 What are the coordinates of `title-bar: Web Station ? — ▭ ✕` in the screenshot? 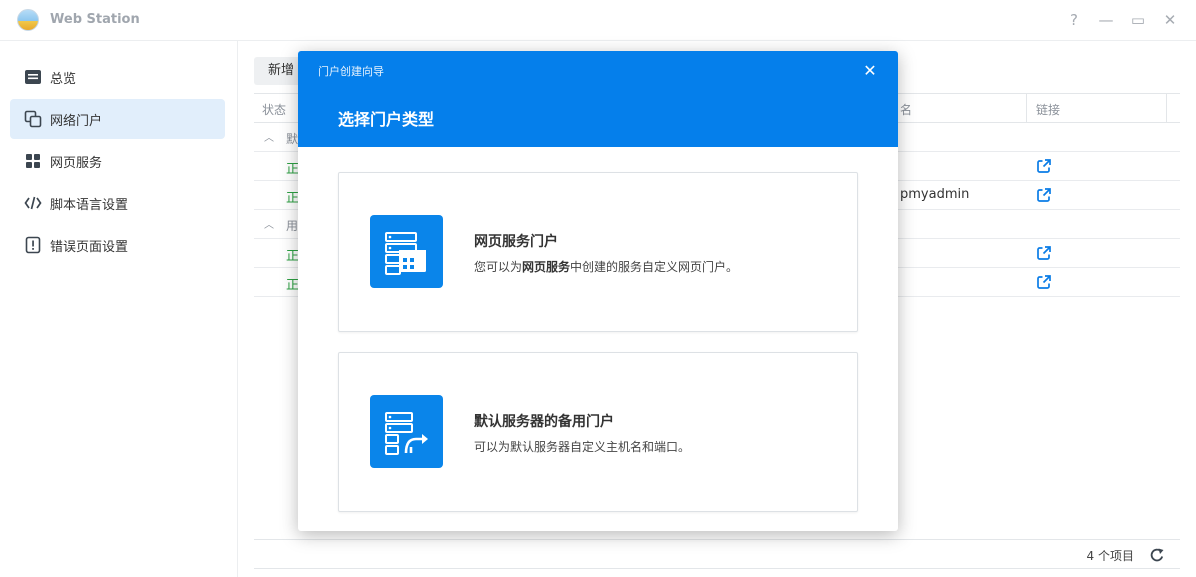 It's located at (598, 20).